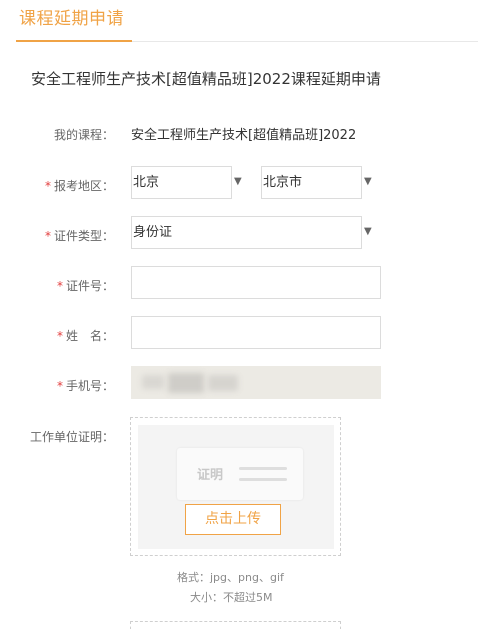 The height and width of the screenshot is (629, 478). What do you see at coordinates (239, 22) in the screenshot?
I see `page-header: 课程延期申请` at bounding box center [239, 22].